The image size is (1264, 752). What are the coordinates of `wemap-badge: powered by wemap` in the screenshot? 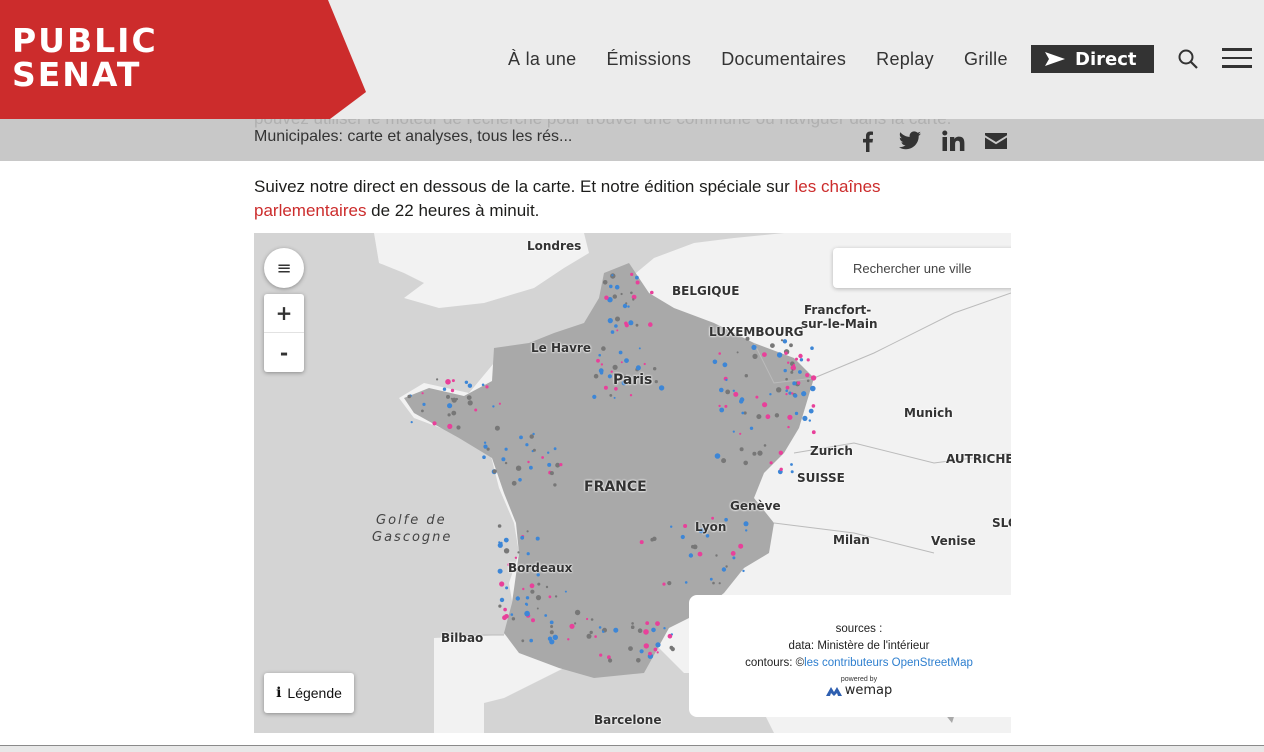 It's located at (850, 687).